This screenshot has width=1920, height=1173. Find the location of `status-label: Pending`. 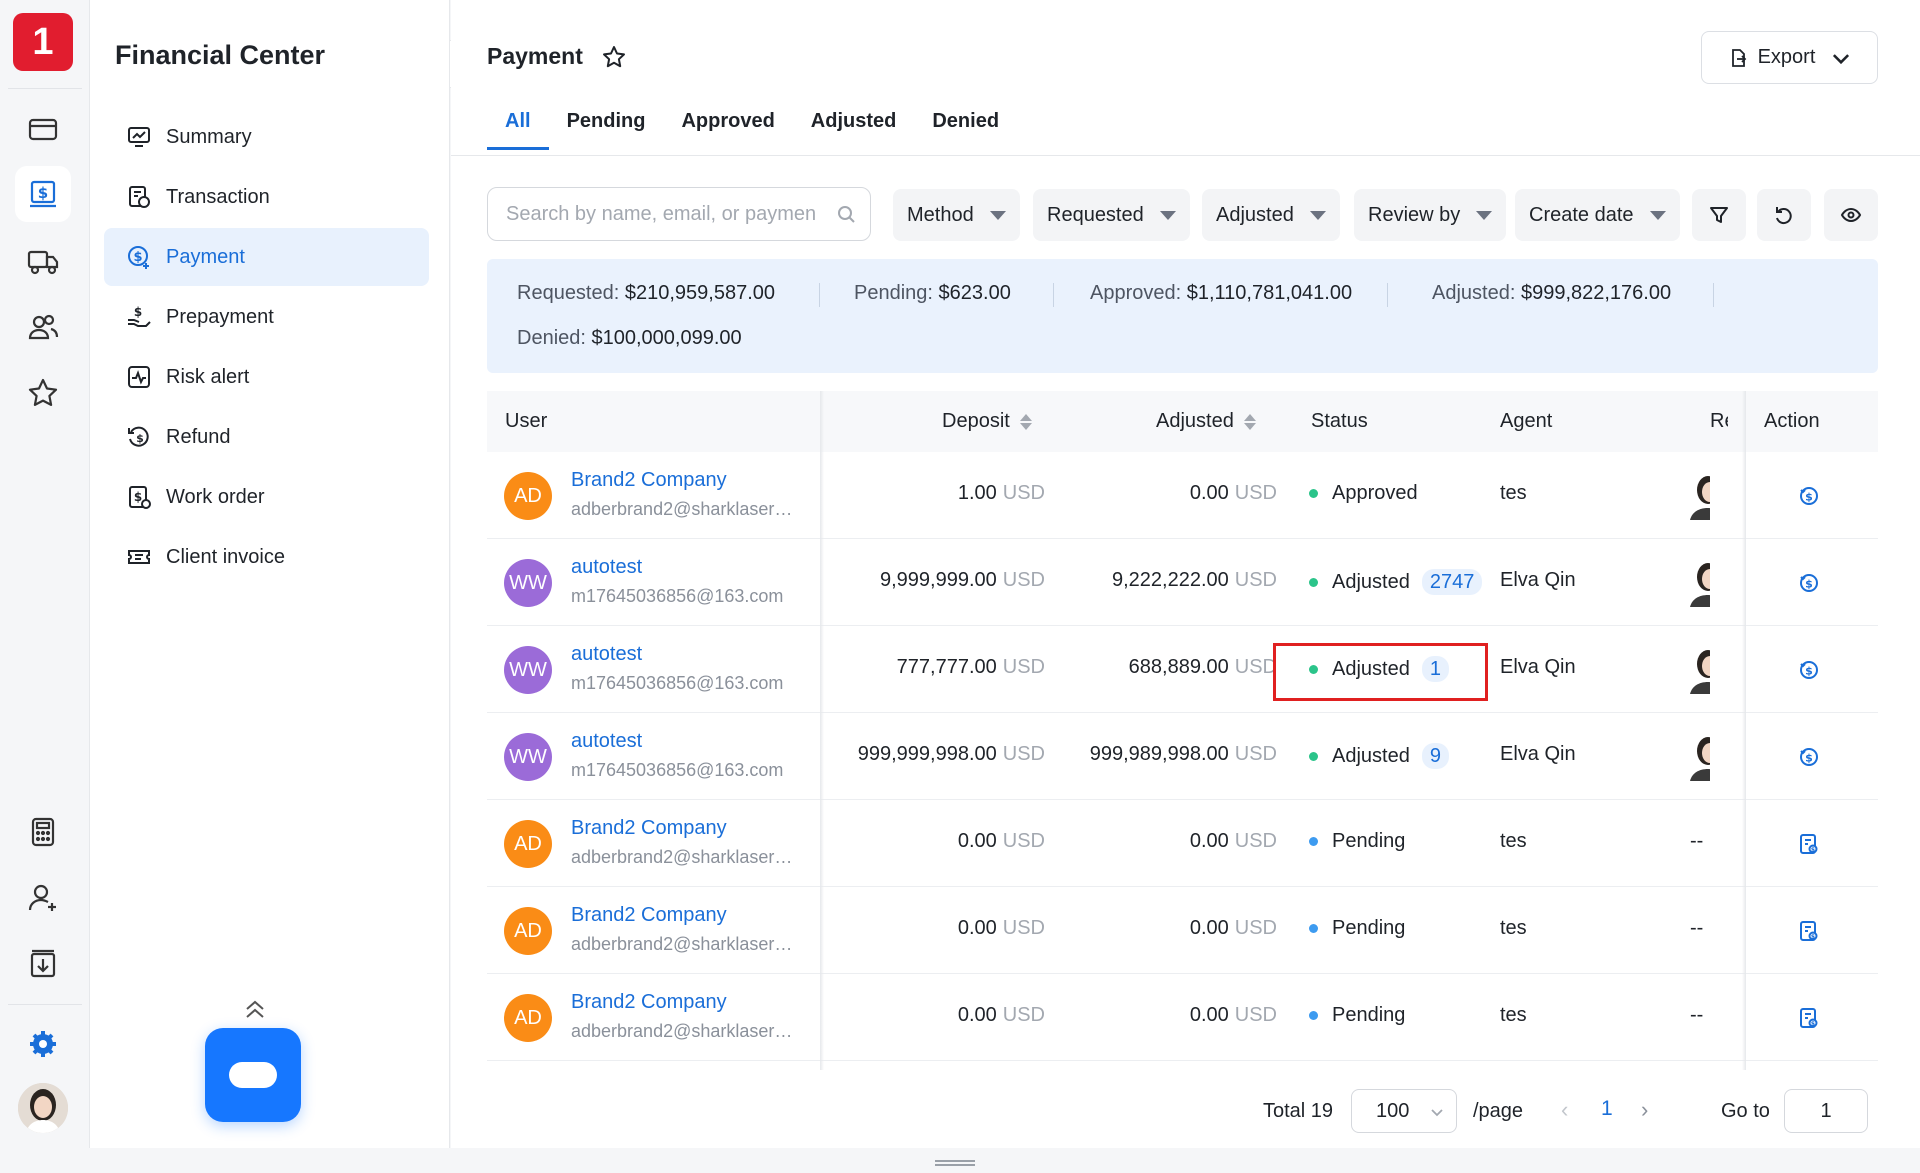

status-label: Pending is located at coordinates (1369, 841).